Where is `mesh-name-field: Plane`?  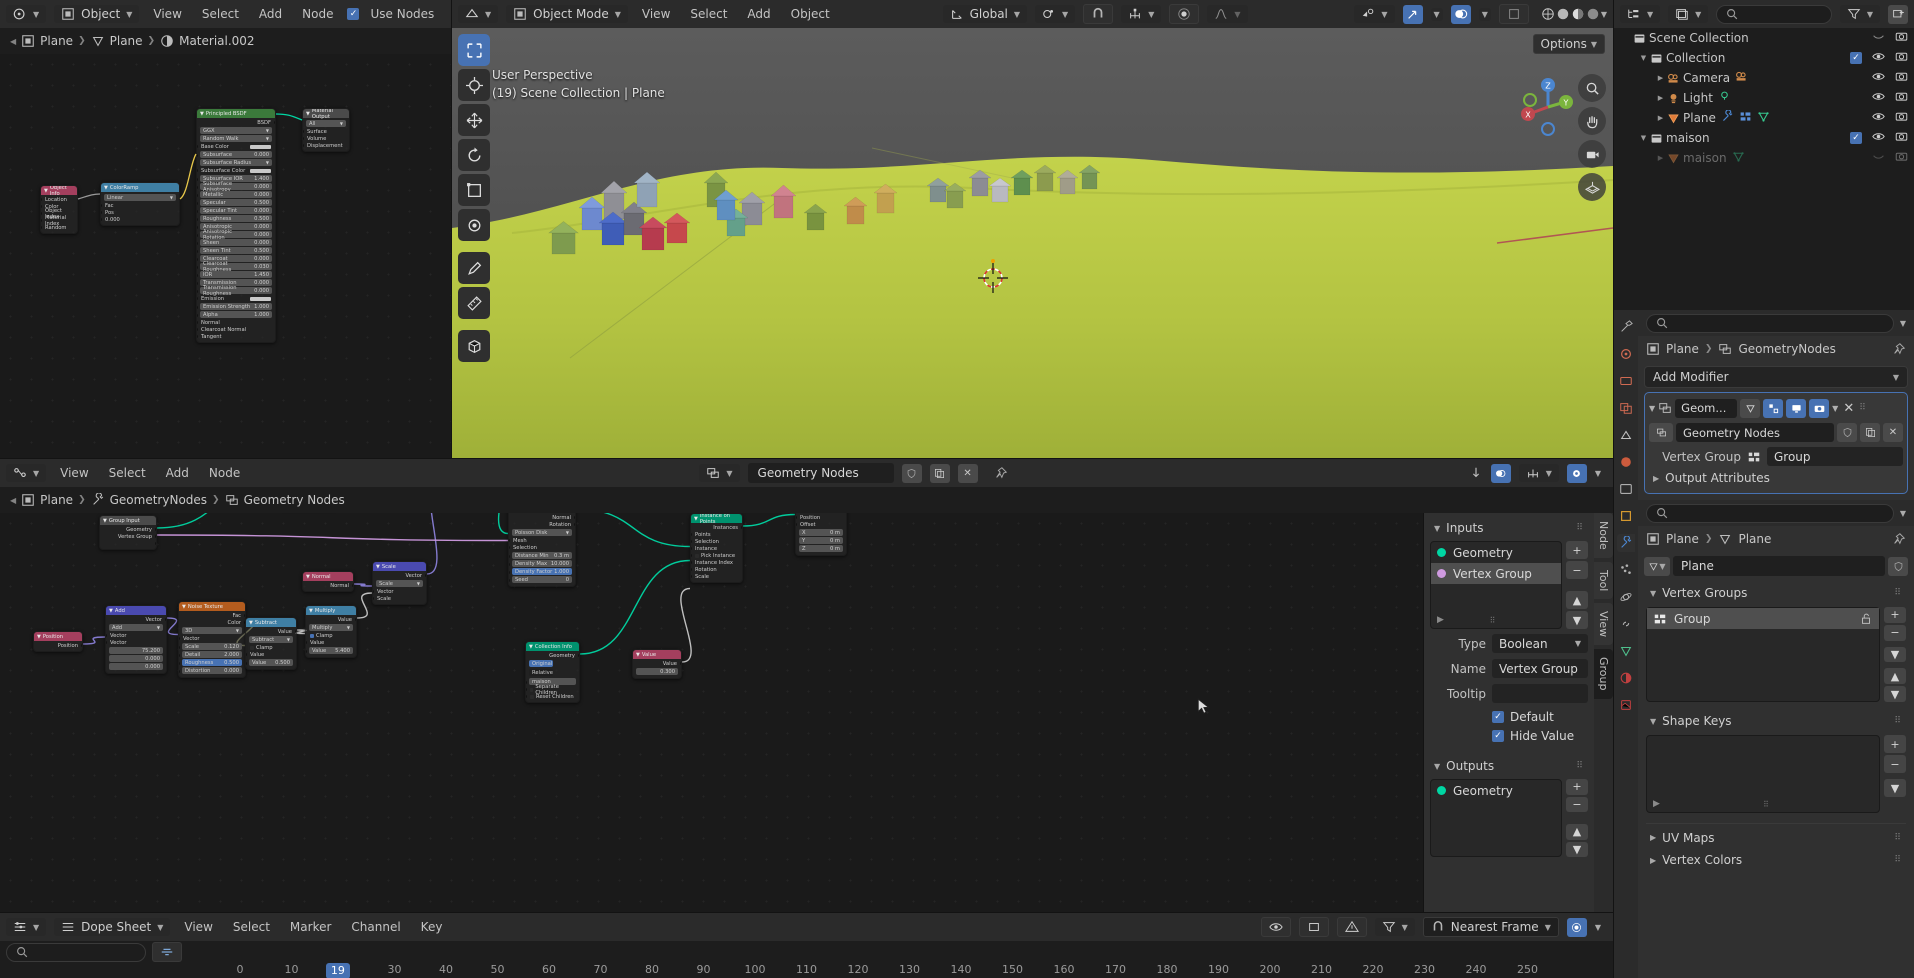
mesh-name-field: Plane is located at coordinates (1779, 566).